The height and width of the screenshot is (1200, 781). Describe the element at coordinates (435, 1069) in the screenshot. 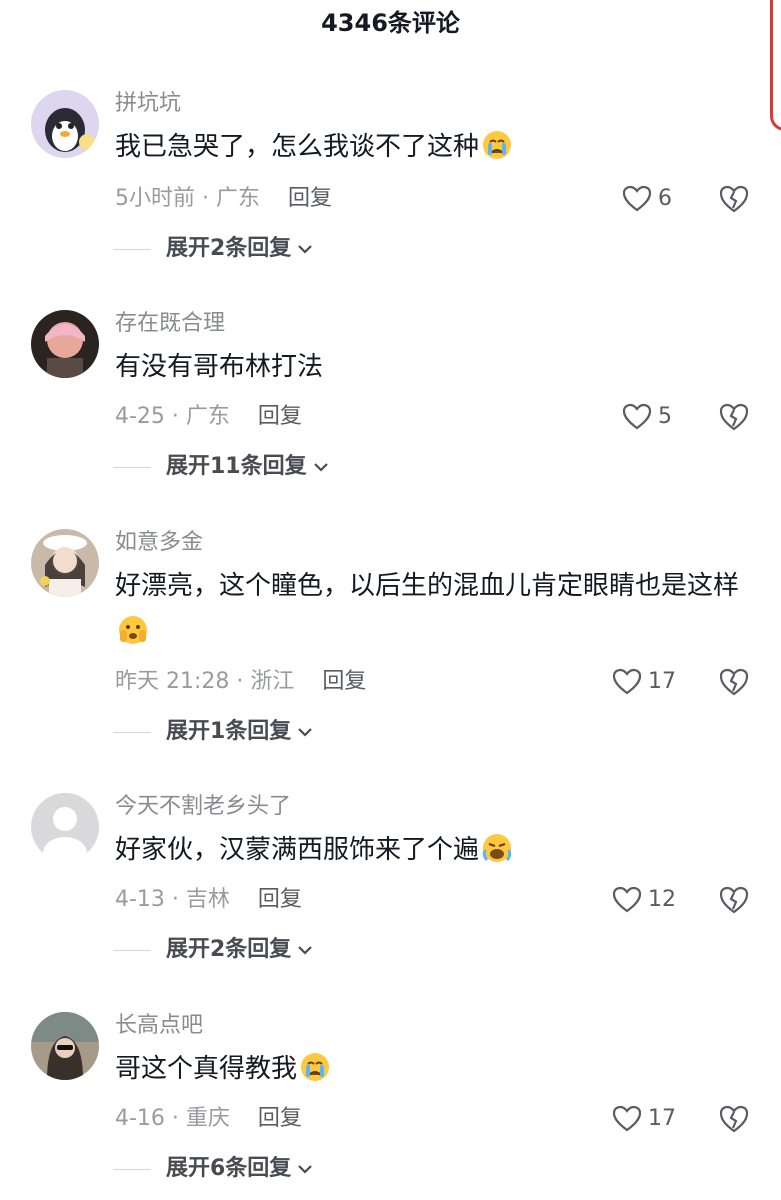

I see `comment-text: 哥这个真得教我` at that location.